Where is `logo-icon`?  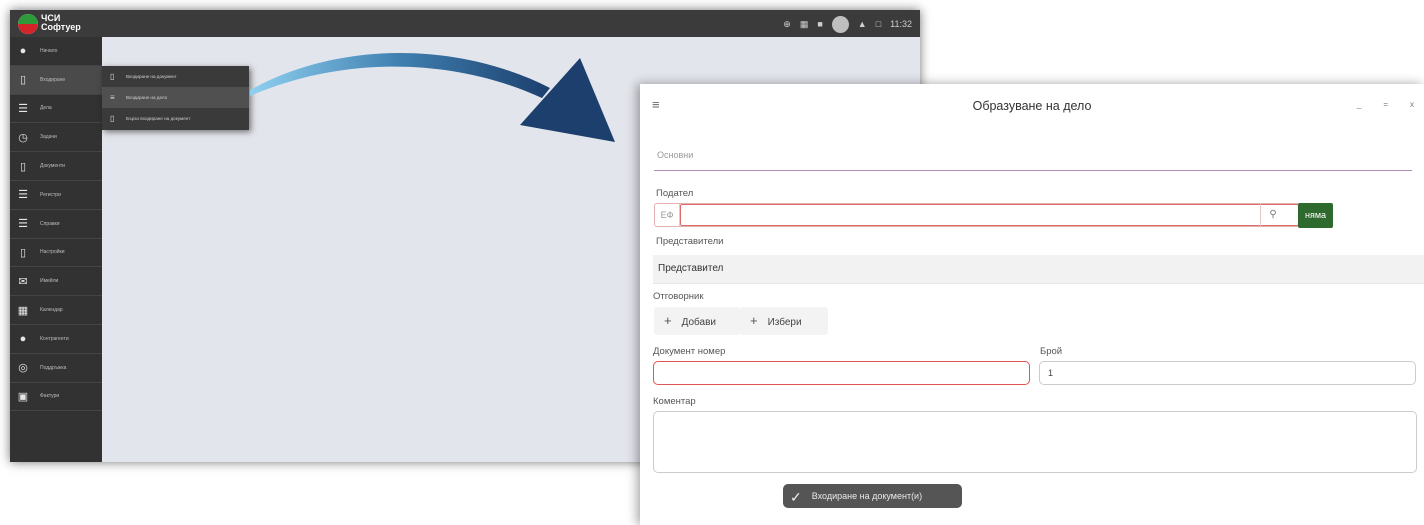 logo-icon is located at coordinates (28, 24).